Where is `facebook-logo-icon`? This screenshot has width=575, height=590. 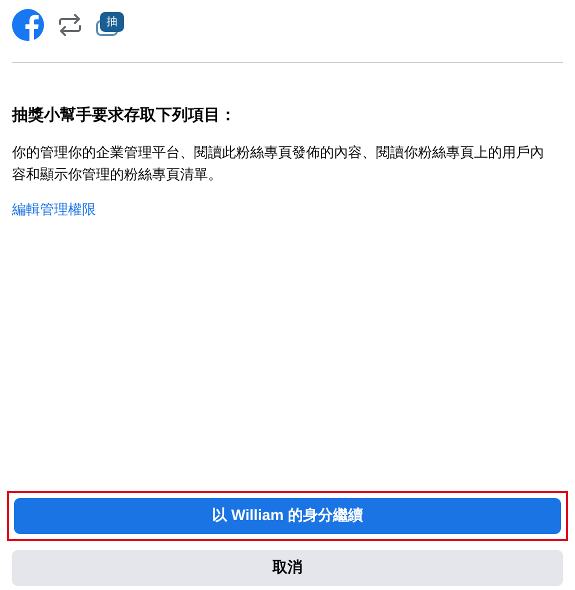 facebook-logo-icon is located at coordinates (28, 25).